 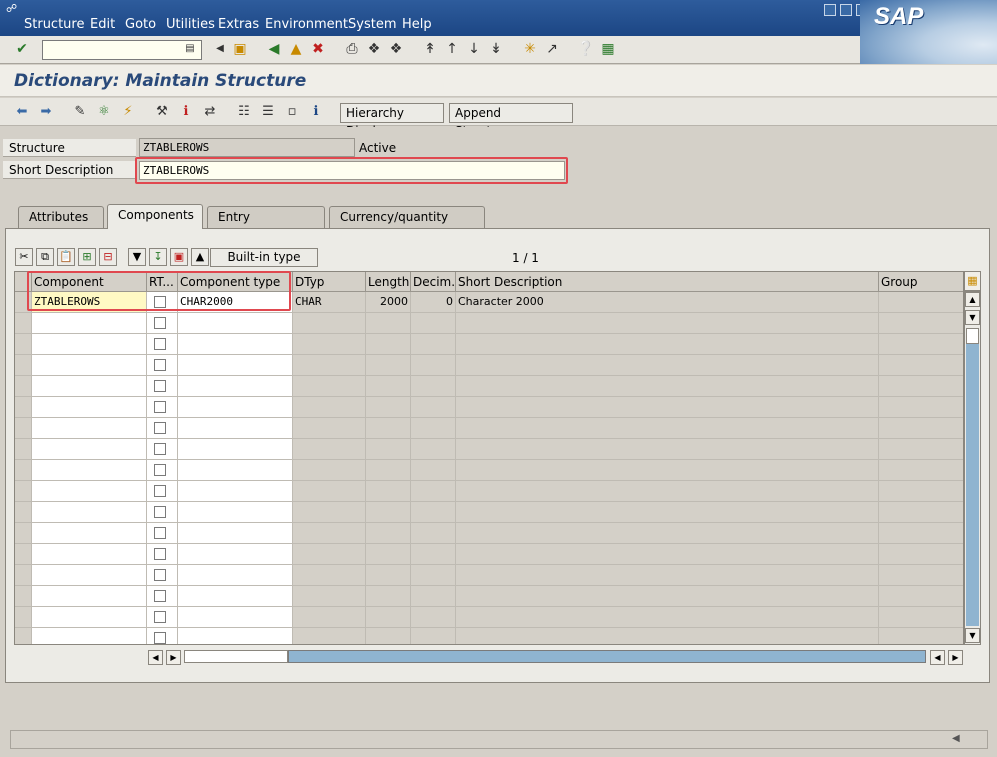 What do you see at coordinates (830, 10) in the screenshot?
I see `minimize-button` at bounding box center [830, 10].